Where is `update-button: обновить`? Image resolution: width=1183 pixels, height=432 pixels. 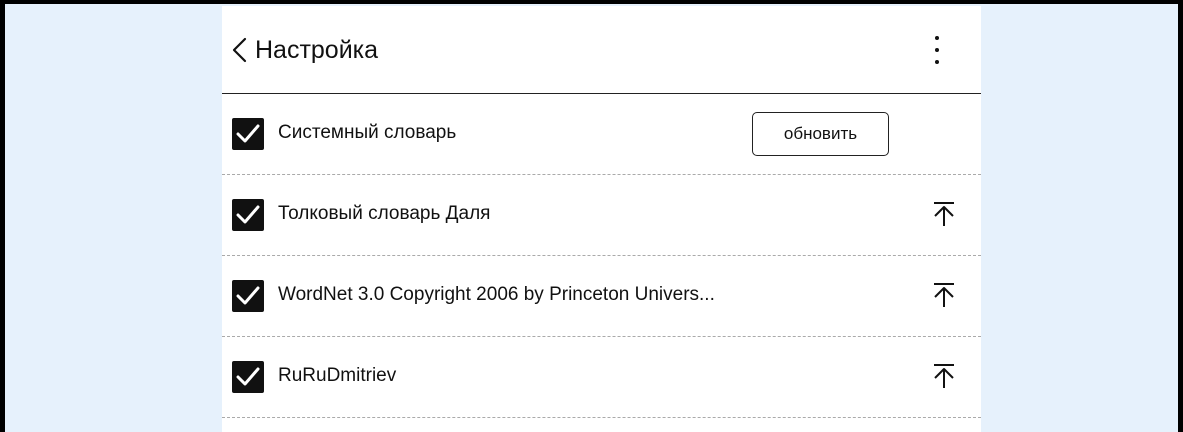 update-button: обновить is located at coordinates (820, 134).